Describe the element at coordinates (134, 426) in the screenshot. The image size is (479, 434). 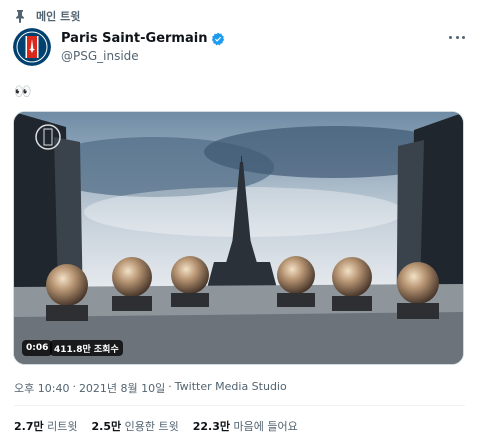
I see `quote-tweets-stat: 2.5만 인용한 트윗` at that location.